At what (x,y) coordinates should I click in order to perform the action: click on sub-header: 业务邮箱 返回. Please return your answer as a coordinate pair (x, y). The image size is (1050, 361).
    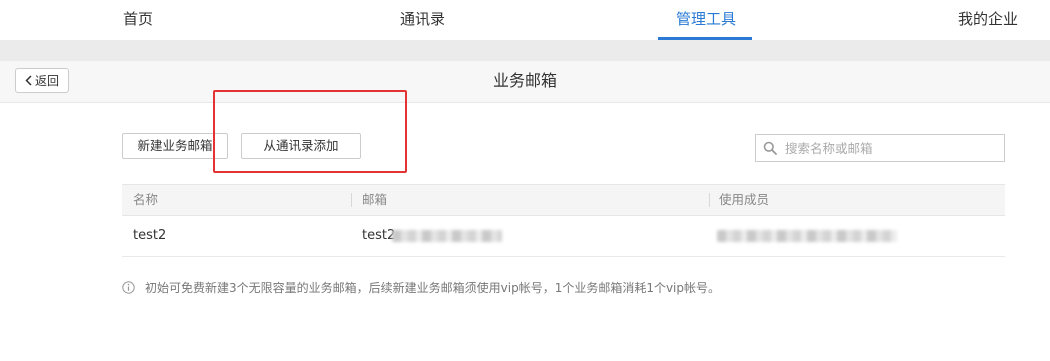
    Looking at the image, I should click on (525, 82).